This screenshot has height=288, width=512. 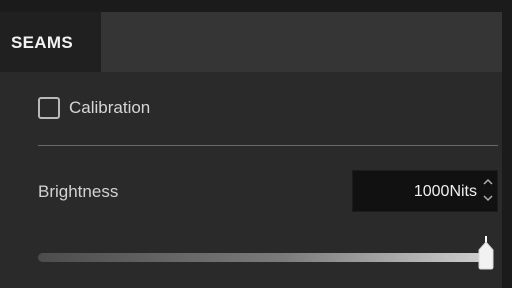 What do you see at coordinates (486, 254) in the screenshot?
I see `brightness-slider-handle` at bounding box center [486, 254].